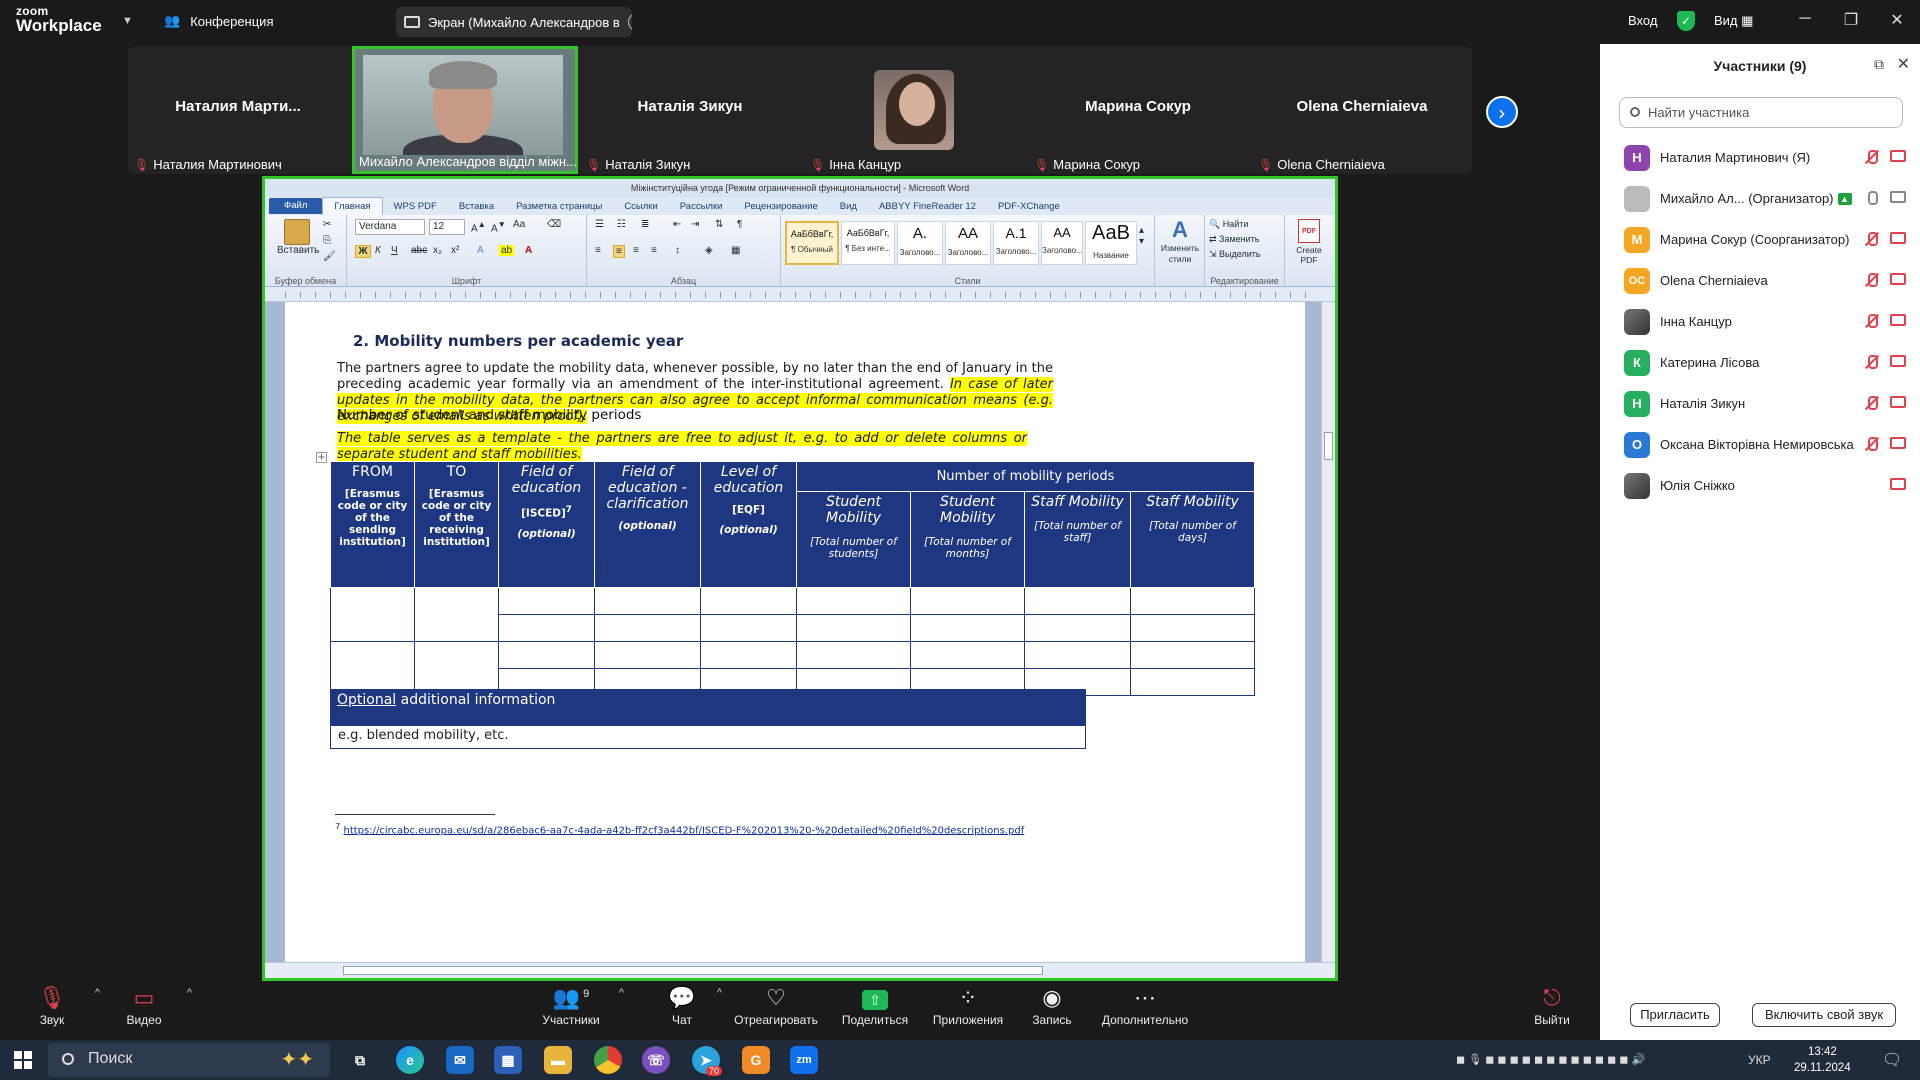 The height and width of the screenshot is (1080, 1920). Describe the element at coordinates (800, 295) in the screenshot. I see `horizontal-ruler` at that location.